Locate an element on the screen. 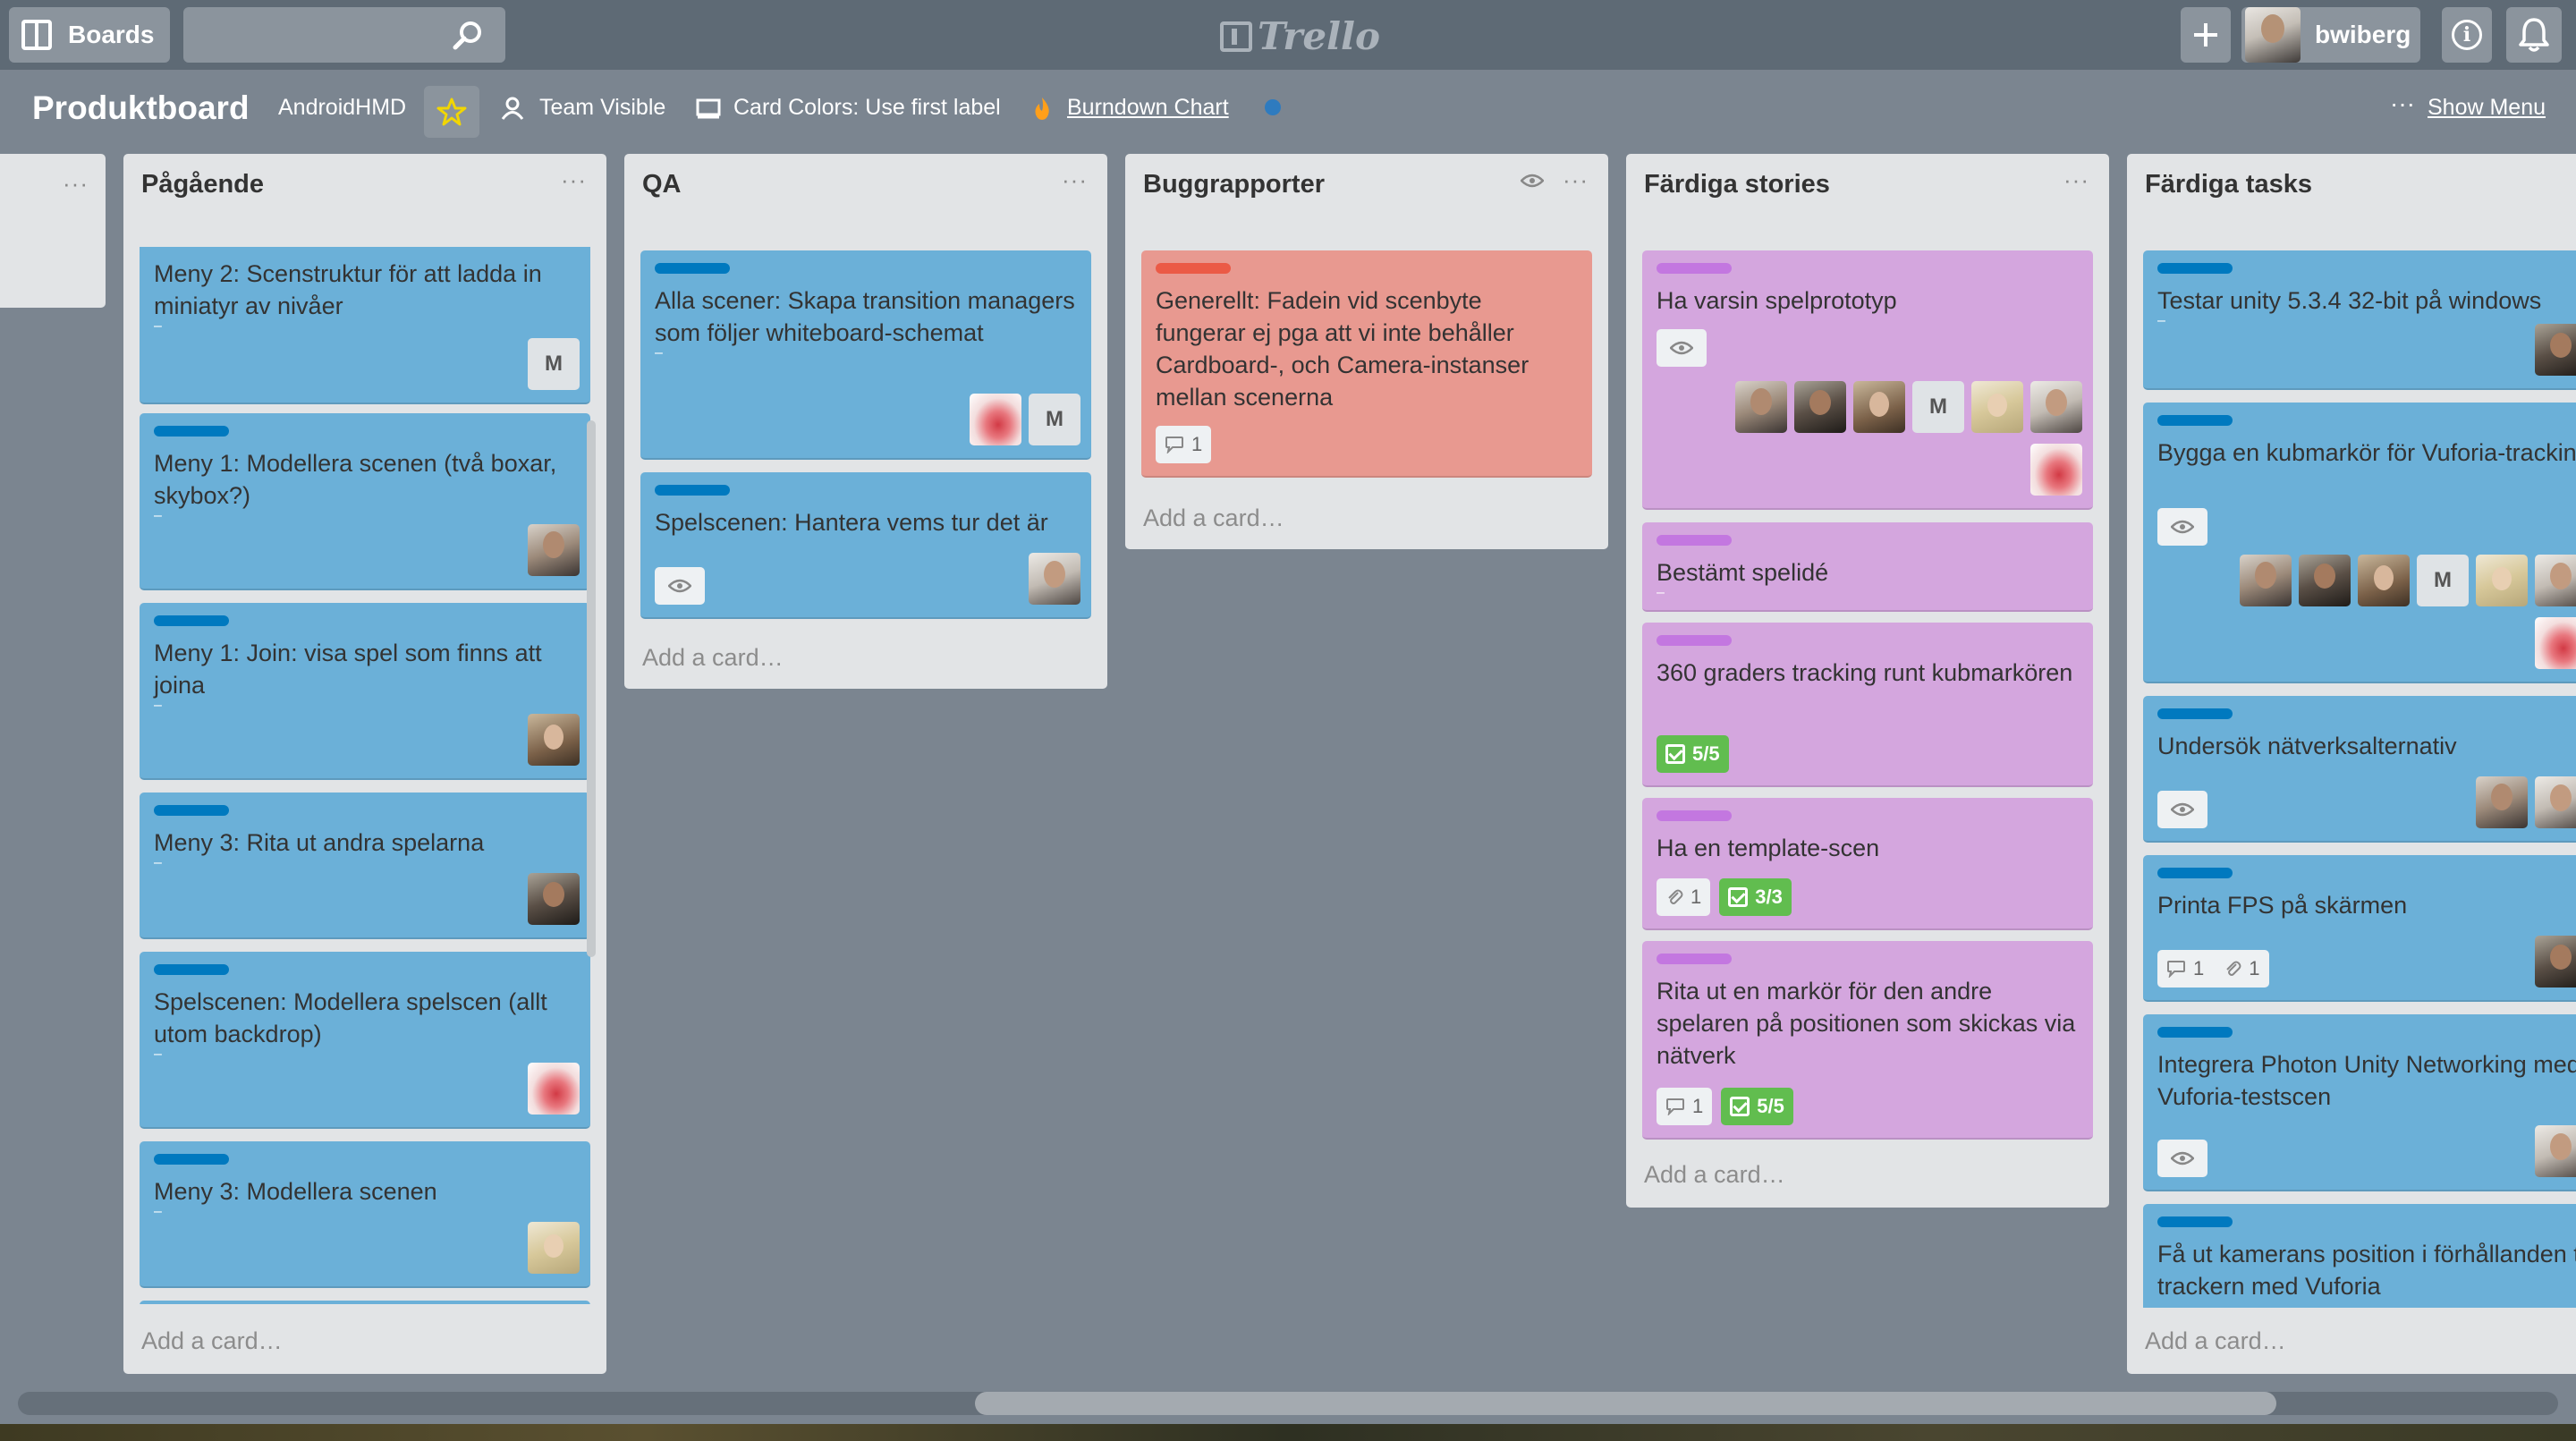 This screenshot has width=2576, height=1441. visibility-button: Team Visible is located at coordinates (602, 108).